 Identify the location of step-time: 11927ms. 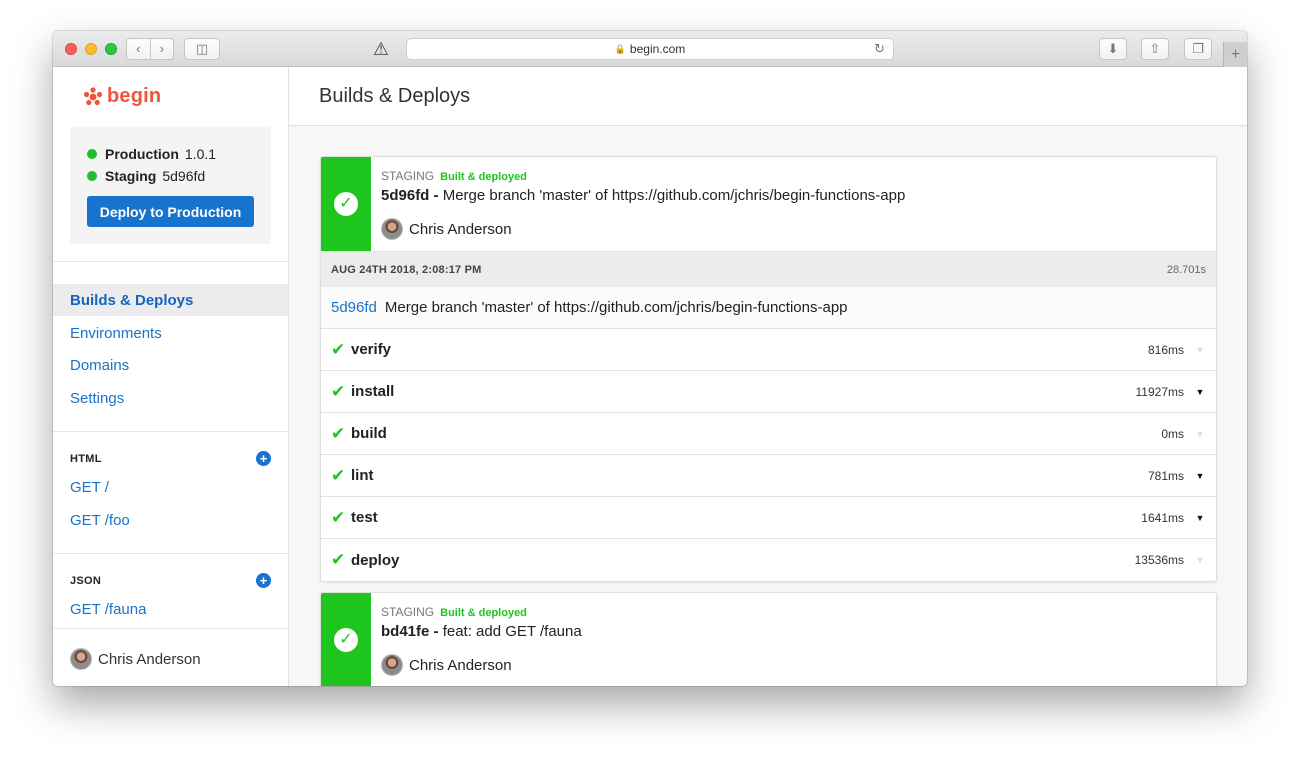
(1159, 391).